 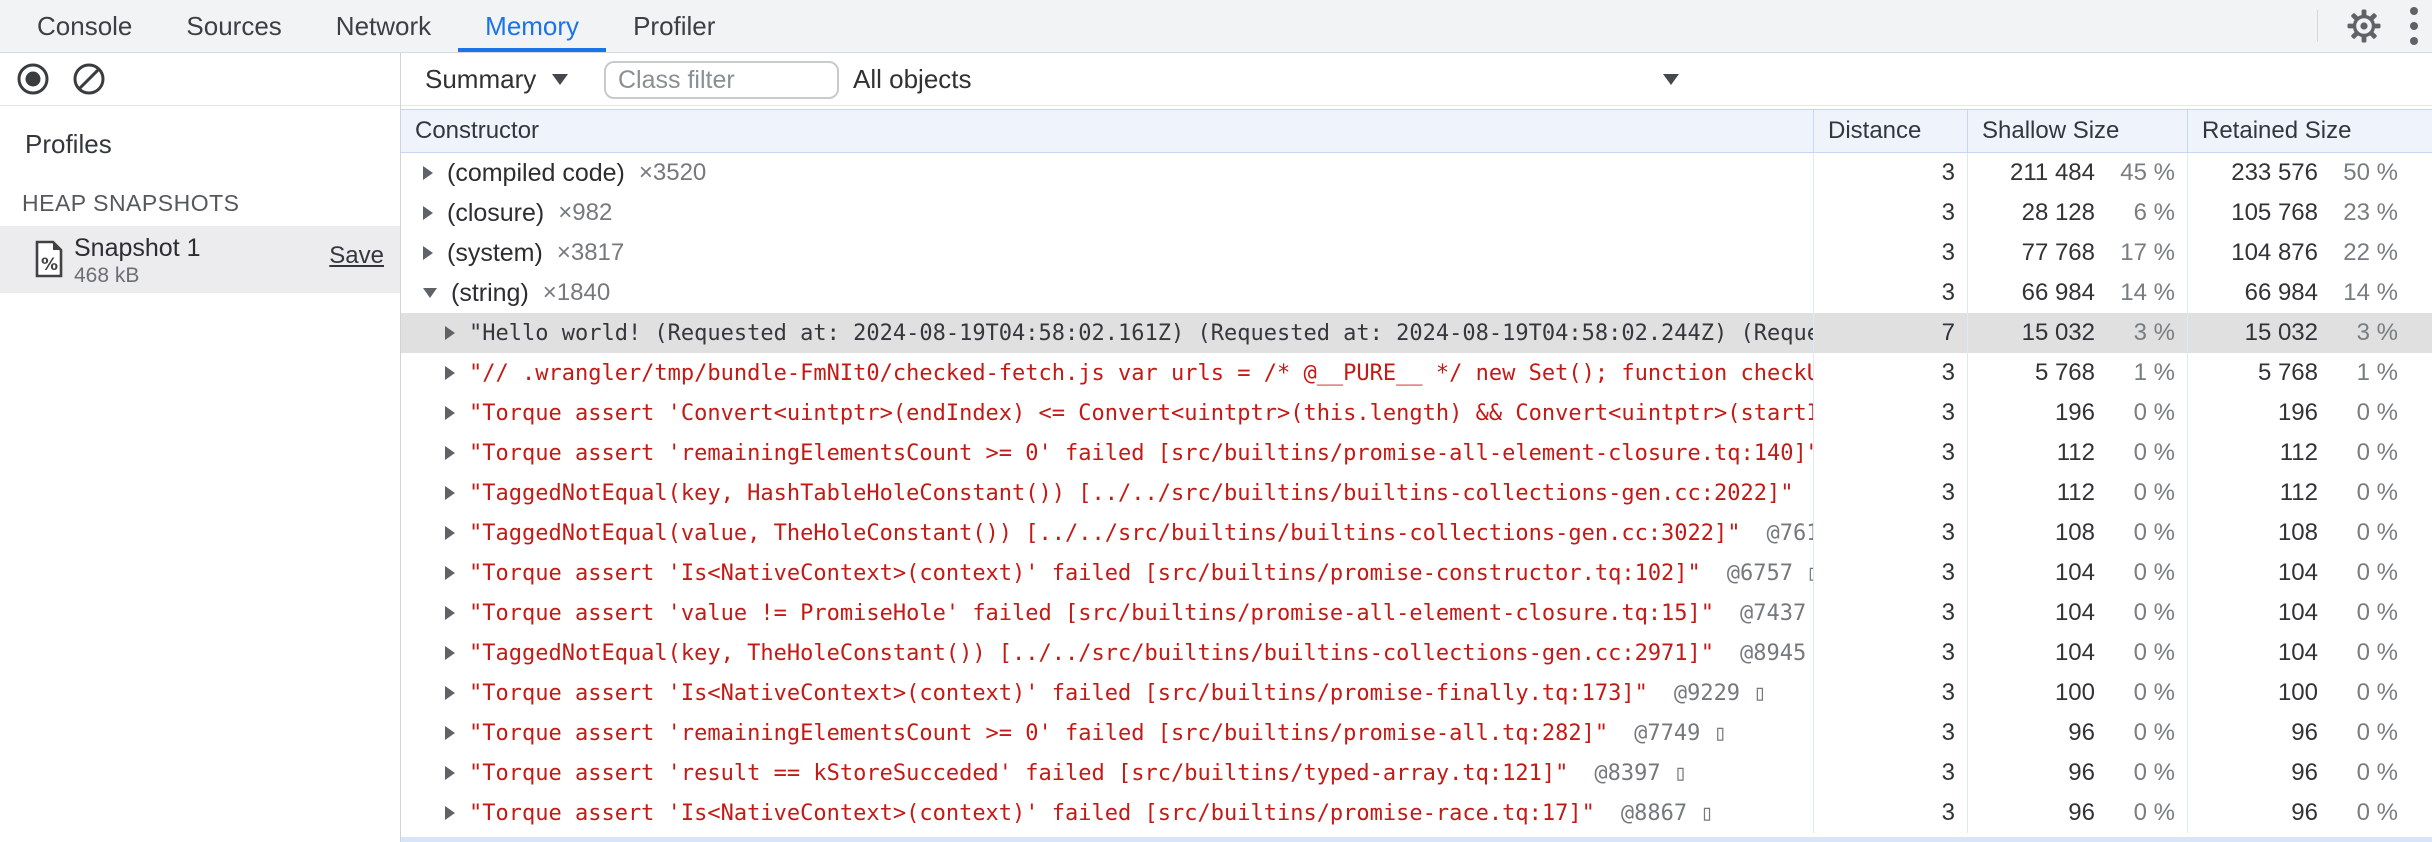 What do you see at coordinates (721, 80) in the screenshot?
I see `class-filter-input` at bounding box center [721, 80].